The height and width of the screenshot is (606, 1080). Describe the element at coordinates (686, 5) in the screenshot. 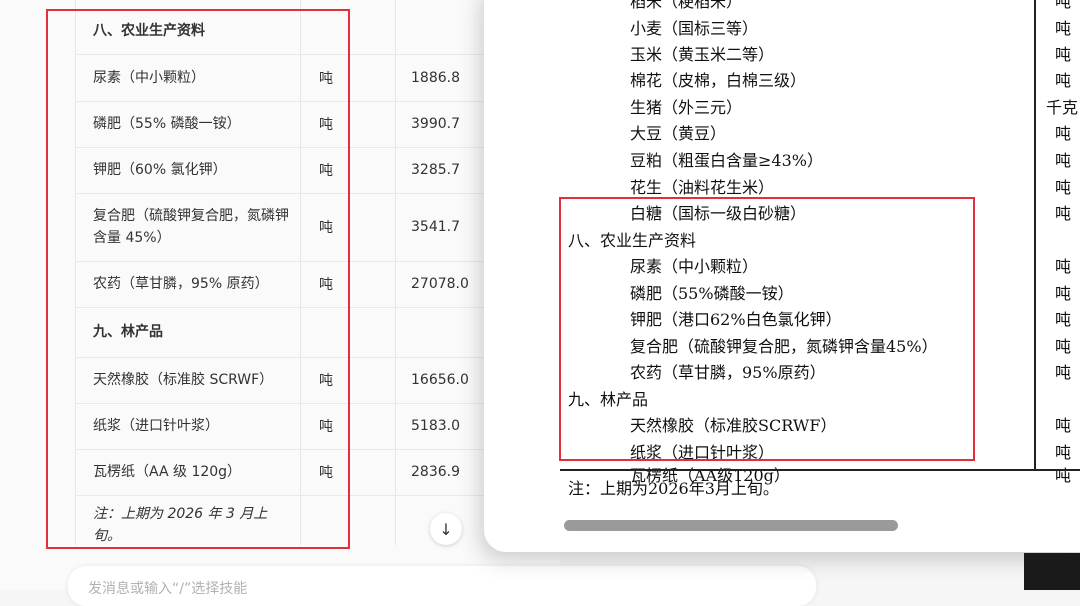

I see `doc-line: 稻米（粳稻米）` at that location.